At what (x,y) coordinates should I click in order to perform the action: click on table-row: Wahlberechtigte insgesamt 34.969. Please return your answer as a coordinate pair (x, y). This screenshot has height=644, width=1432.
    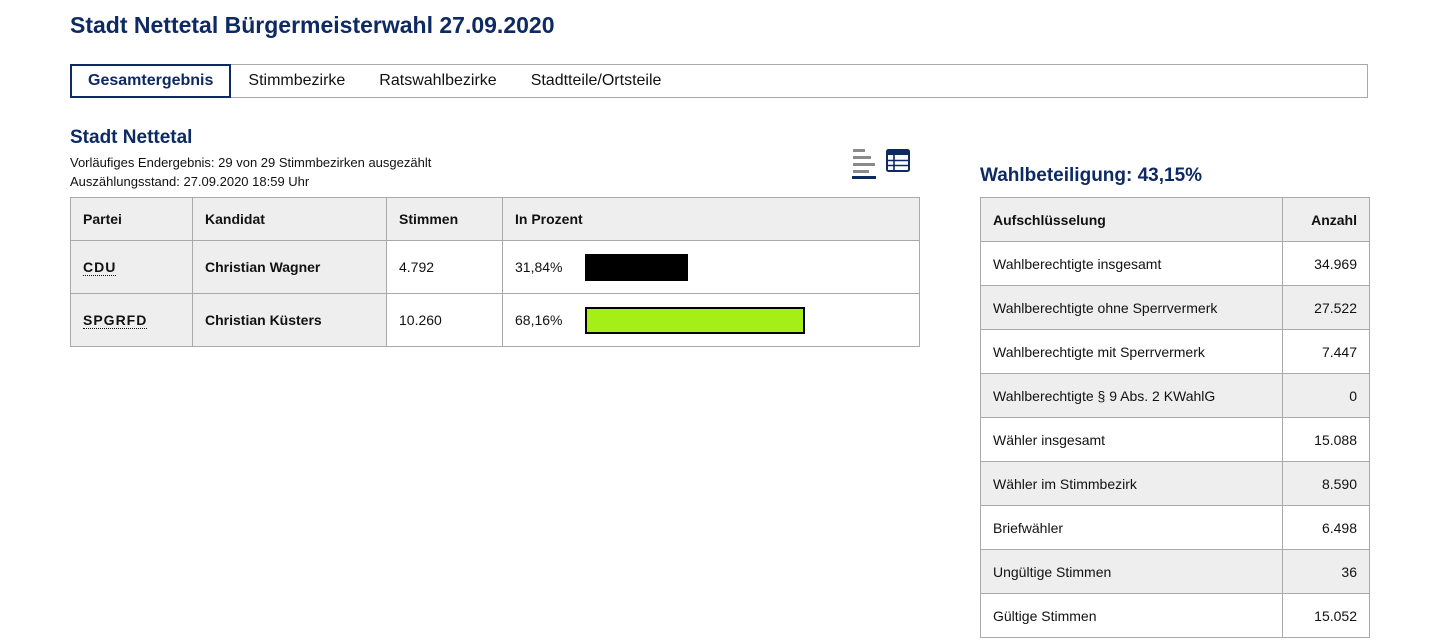
    Looking at the image, I should click on (1175, 263).